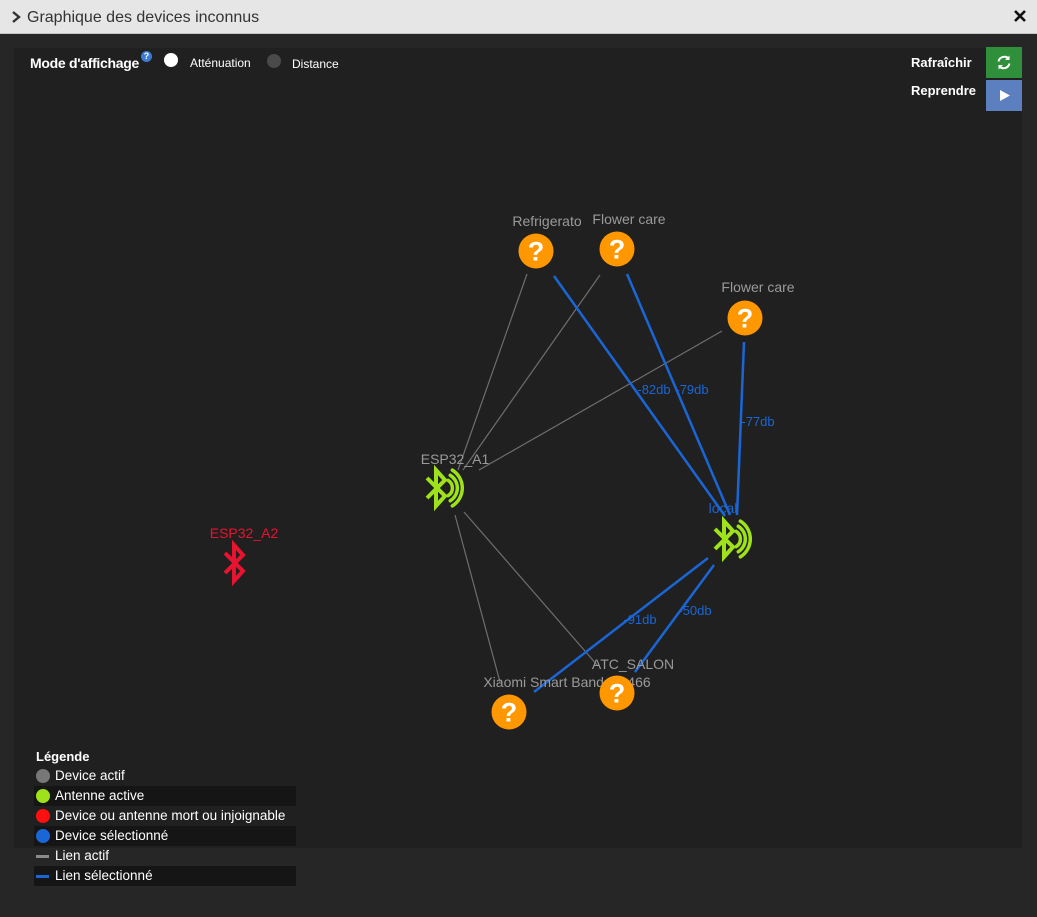  Describe the element at coordinates (220, 63) in the screenshot. I see `attenuation-label: Atténuation` at that location.